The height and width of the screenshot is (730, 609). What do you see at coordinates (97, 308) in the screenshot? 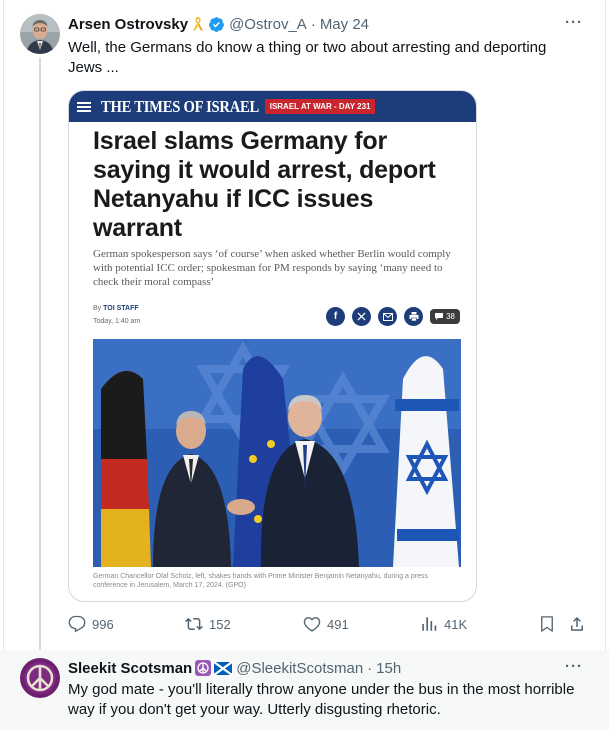
I see `by-prefix: By` at bounding box center [97, 308].